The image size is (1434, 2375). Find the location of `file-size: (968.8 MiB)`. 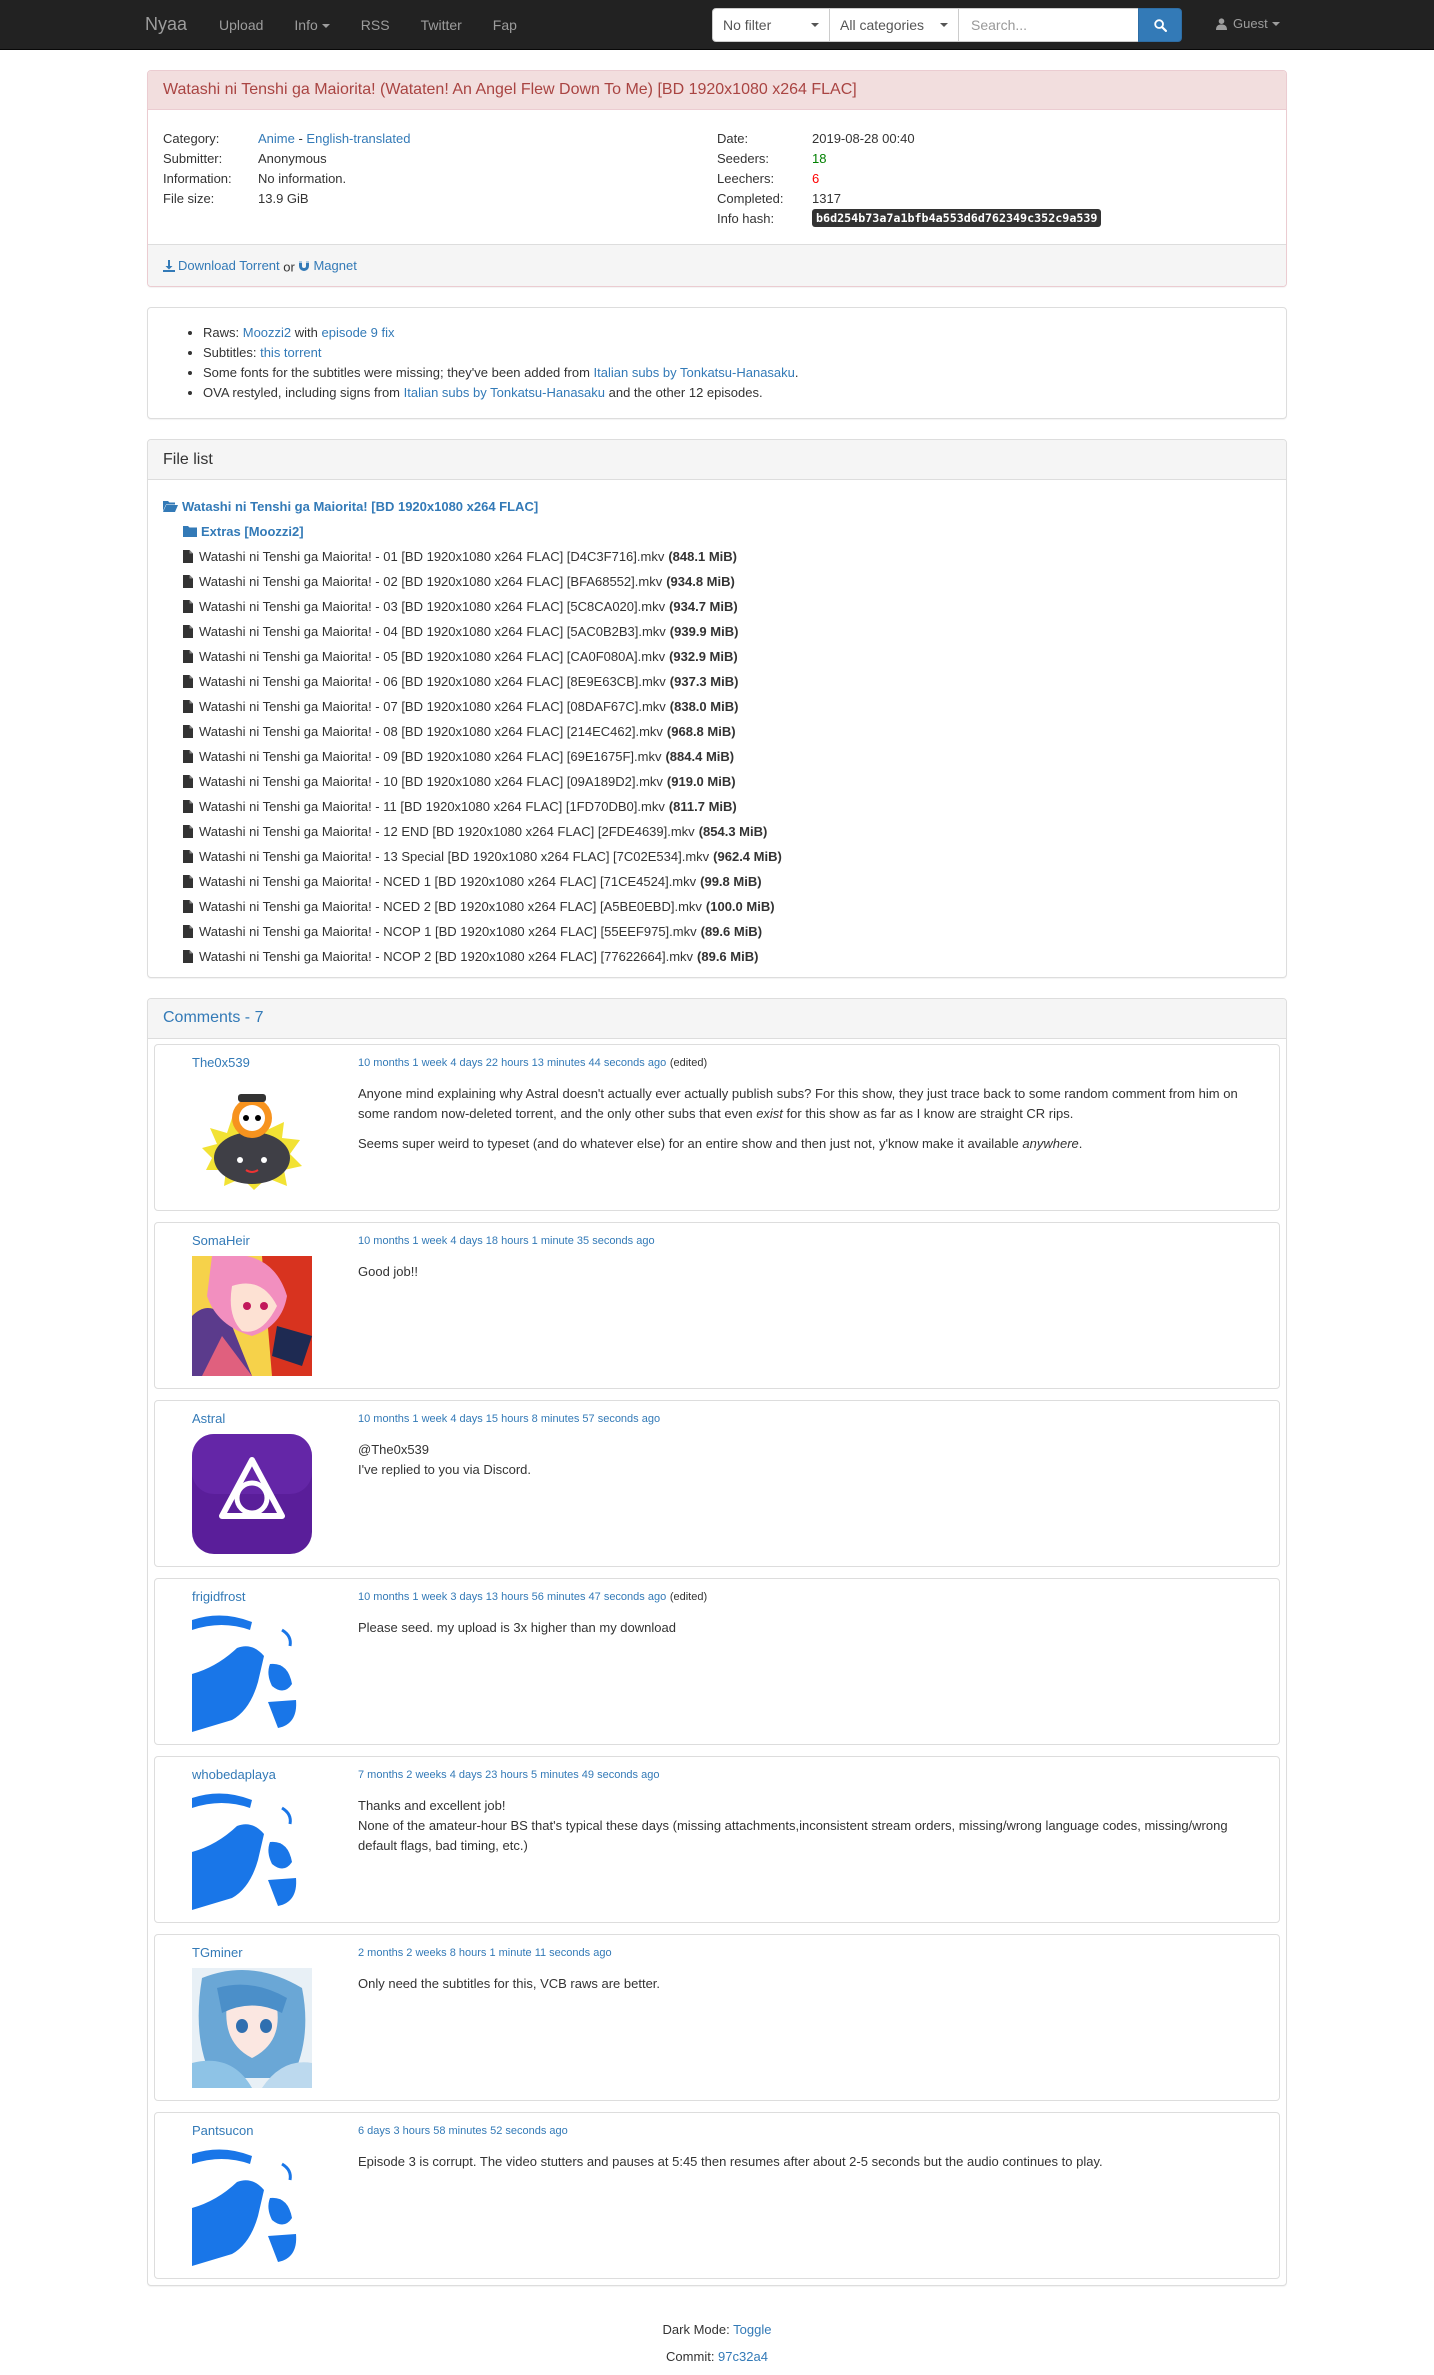

file-size: (968.8 MiB) is located at coordinates (701, 731).